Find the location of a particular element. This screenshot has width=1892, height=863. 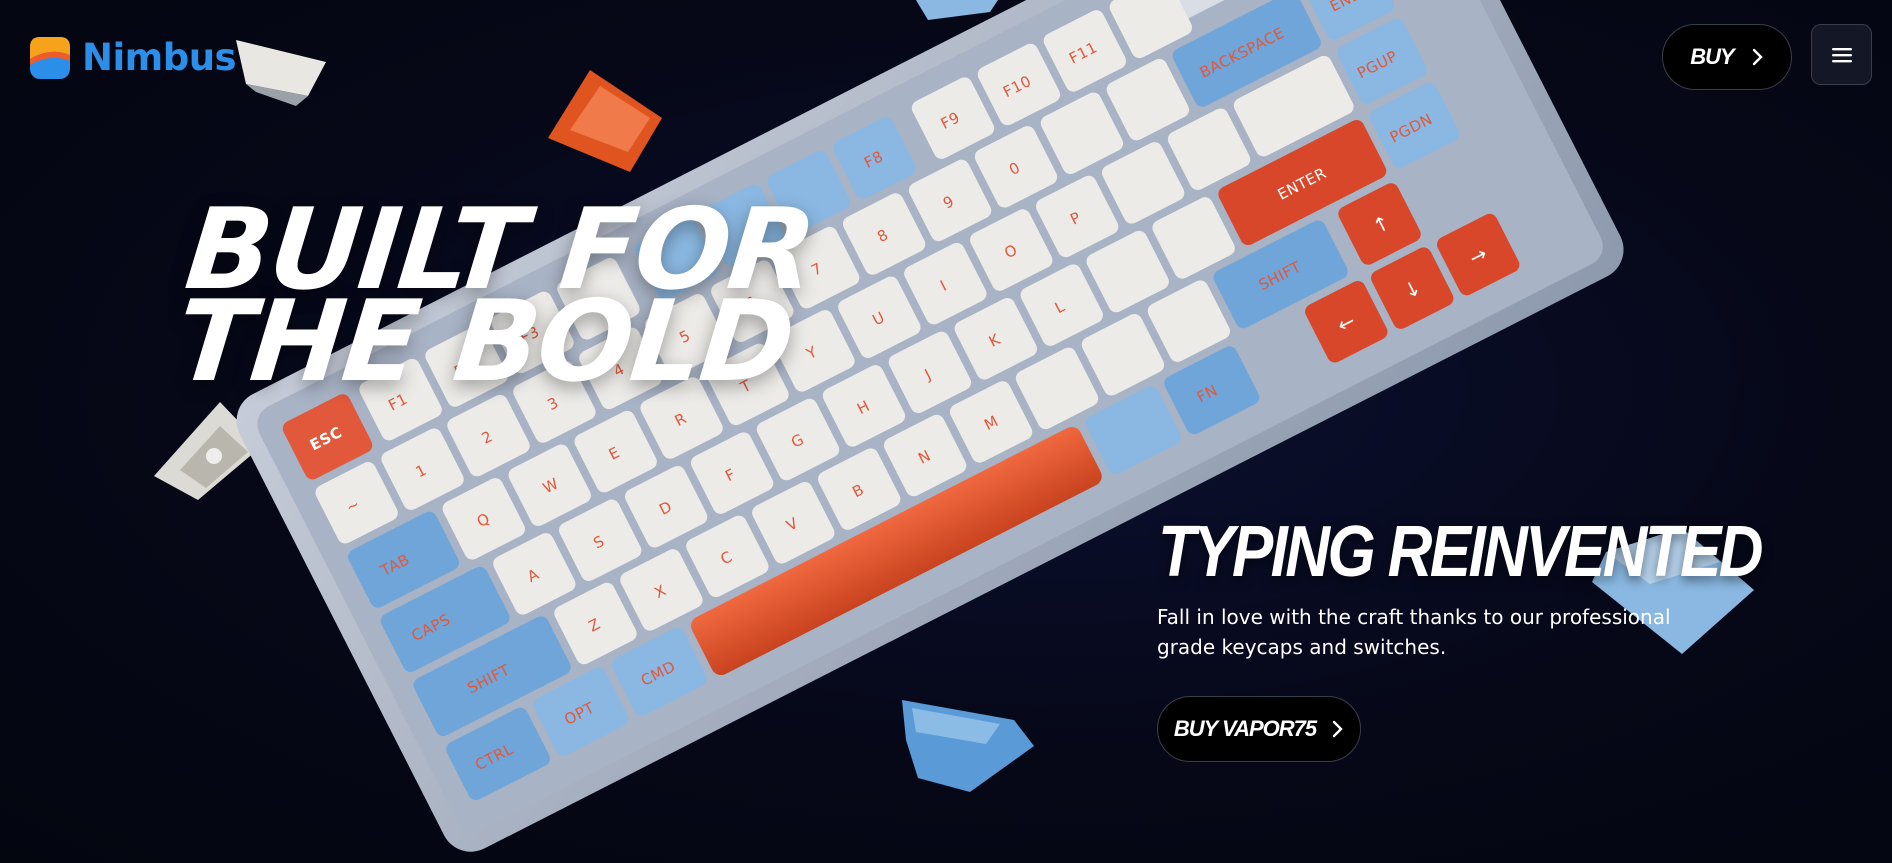

hero-title: BUILT FOR THE BOLD is located at coordinates (540, 296).